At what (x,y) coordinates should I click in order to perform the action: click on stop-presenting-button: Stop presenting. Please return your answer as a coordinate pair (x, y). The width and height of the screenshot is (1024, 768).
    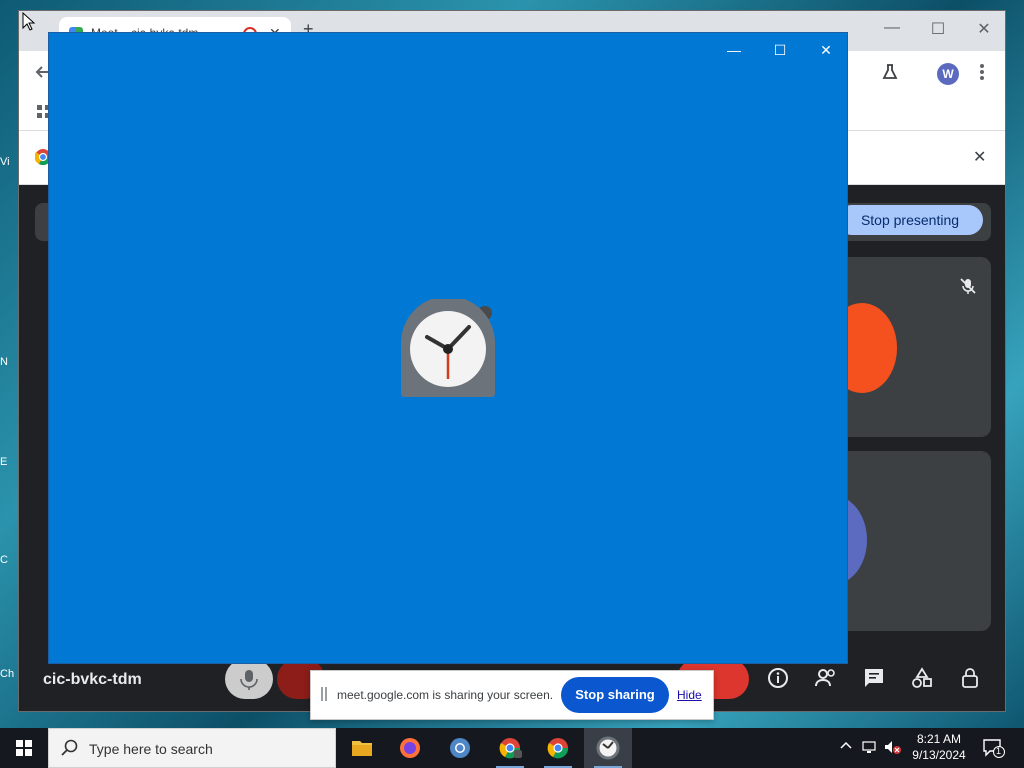
    Looking at the image, I should click on (910, 220).